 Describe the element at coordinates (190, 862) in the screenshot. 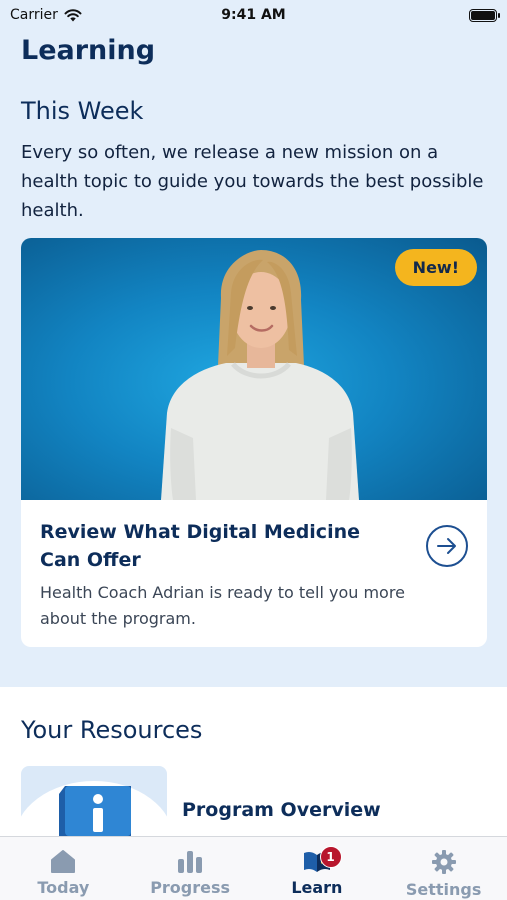

I see `bar-chart-icon` at that location.